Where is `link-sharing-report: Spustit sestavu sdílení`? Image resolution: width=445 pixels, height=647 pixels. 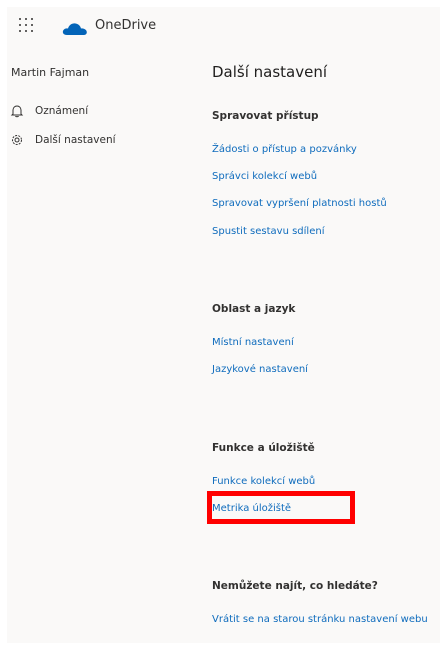
link-sharing-report: Spustit sestavu sdílení is located at coordinates (268, 231).